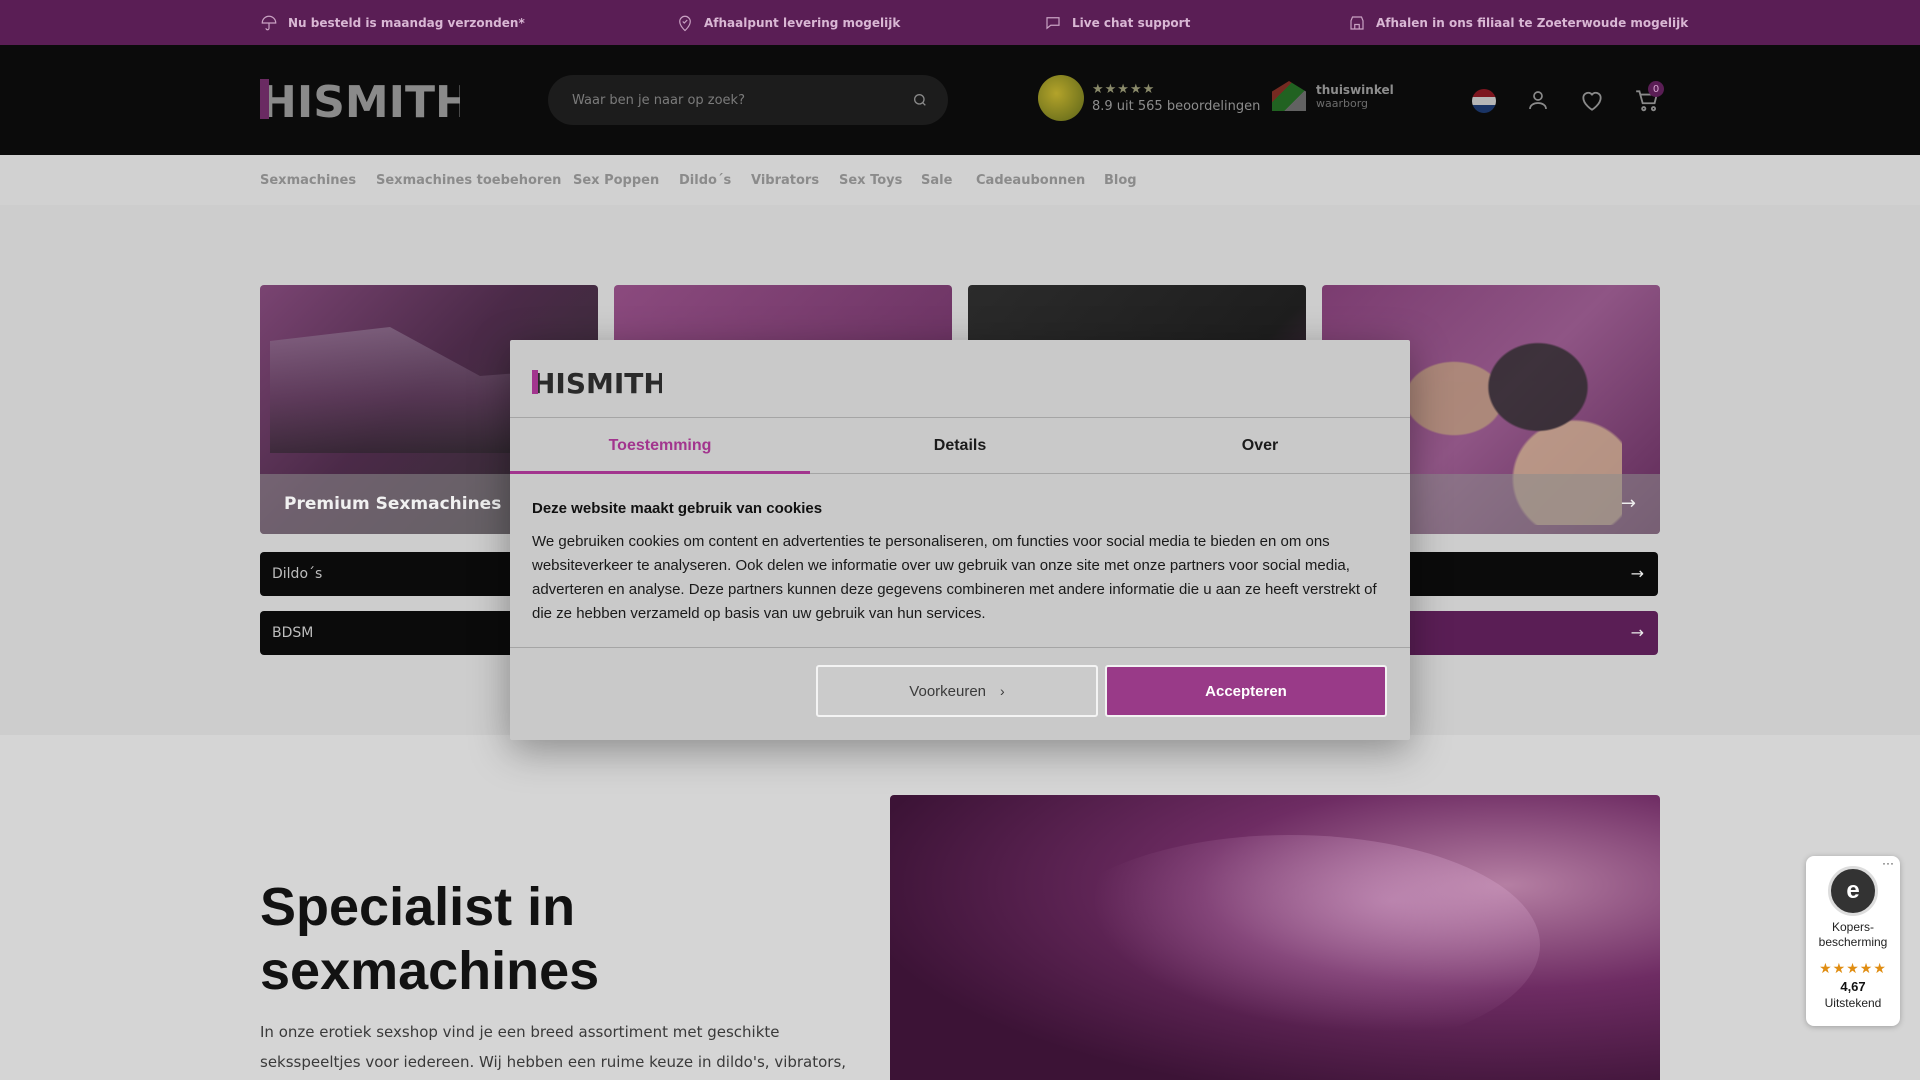 The width and height of the screenshot is (1920, 1080). Describe the element at coordinates (269, 22) in the screenshot. I see `umbrella-icon` at that location.